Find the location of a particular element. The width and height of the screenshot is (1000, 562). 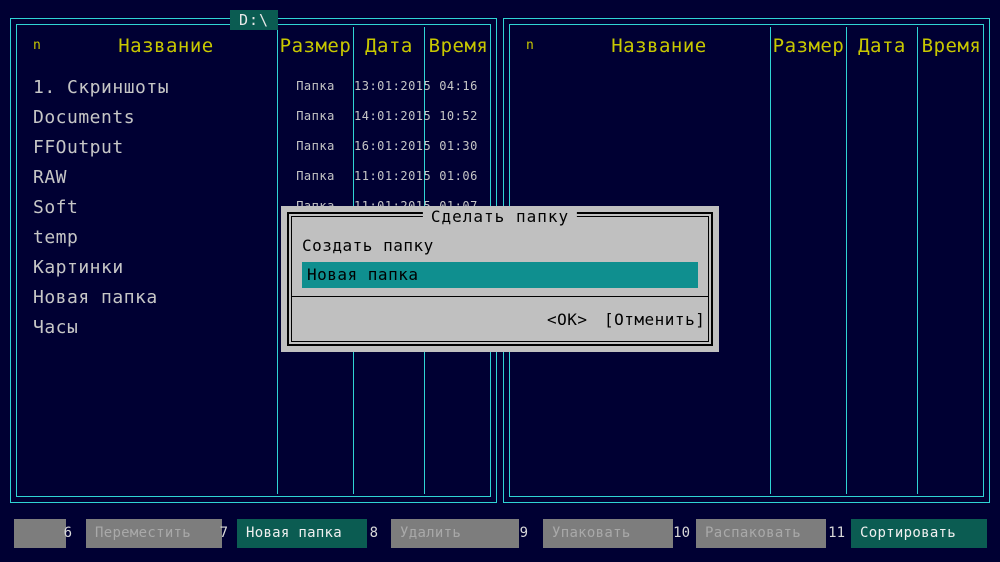

right-header-index: n is located at coordinates (530, 45).